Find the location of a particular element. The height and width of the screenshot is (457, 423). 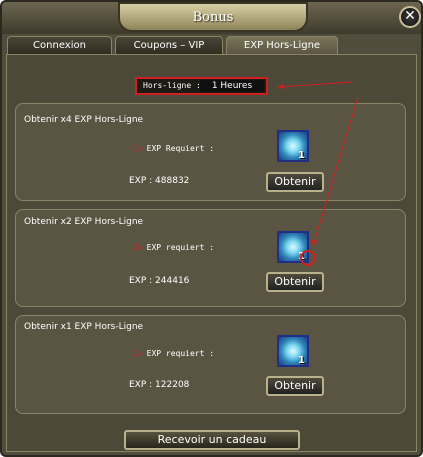

title-bar: Bonus ✕ is located at coordinates (211, 18).